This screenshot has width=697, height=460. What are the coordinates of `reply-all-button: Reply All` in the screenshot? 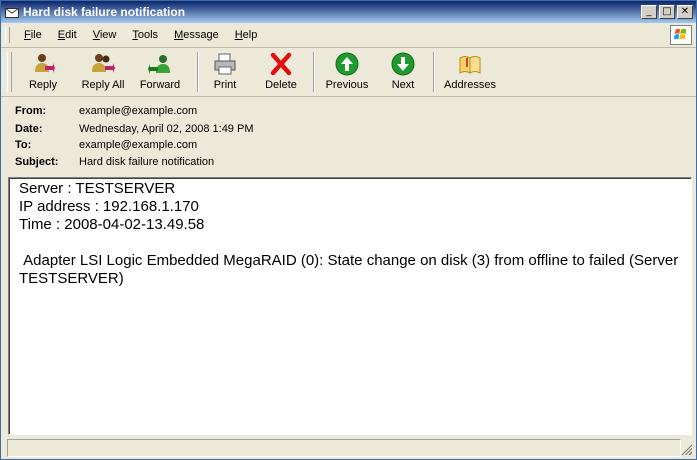 It's located at (103, 72).